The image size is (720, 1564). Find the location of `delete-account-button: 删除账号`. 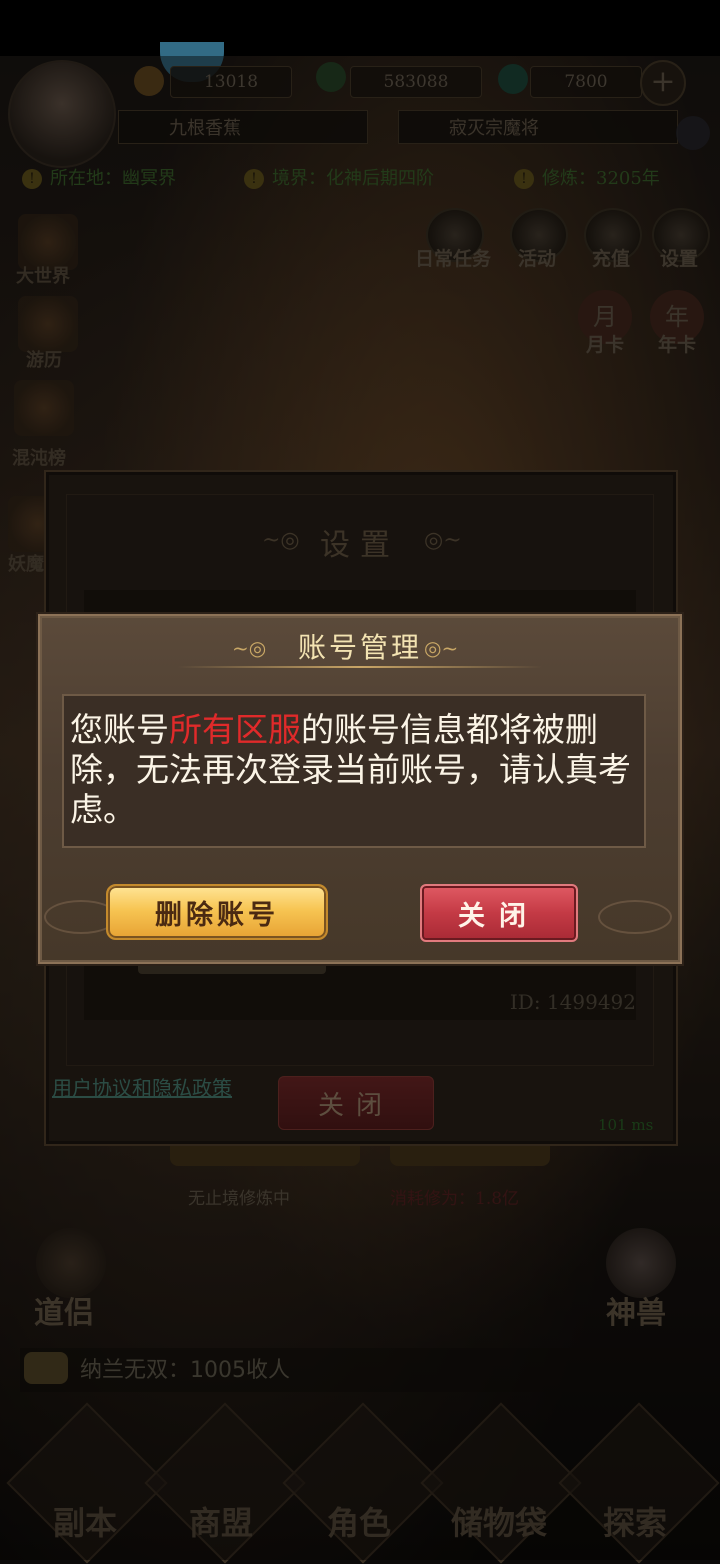

delete-account-button: 删除账号 is located at coordinates (217, 912).